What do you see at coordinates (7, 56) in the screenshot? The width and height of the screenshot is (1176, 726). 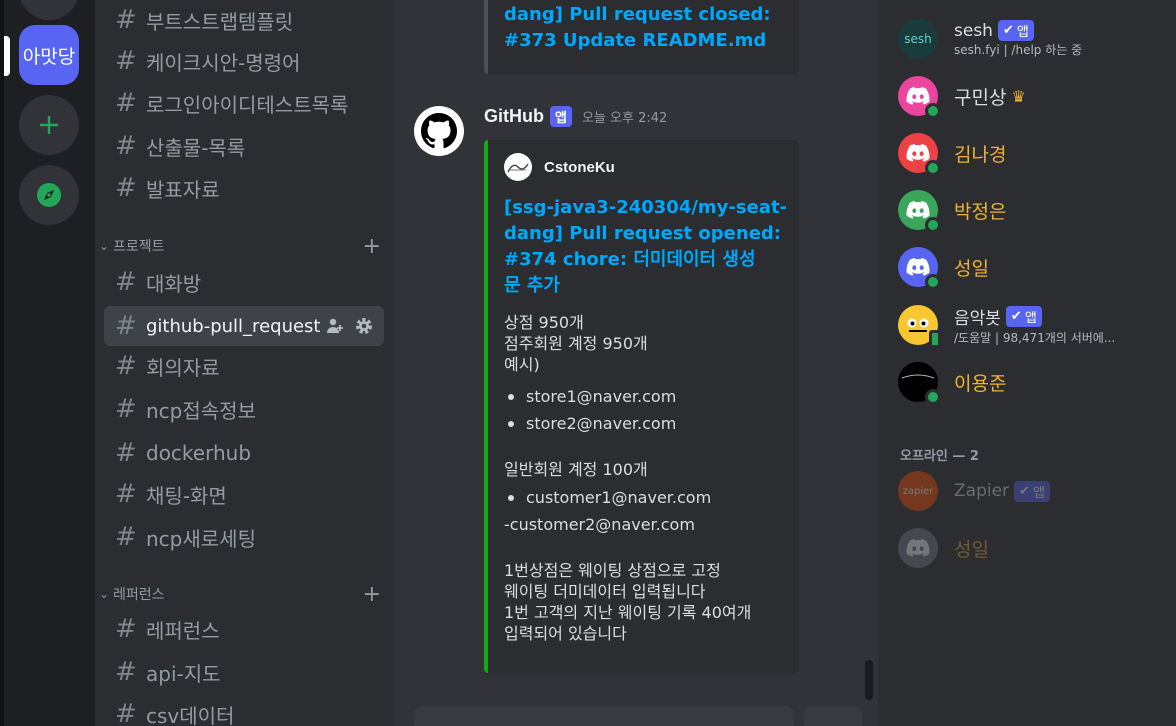 I see `selected-server-pill` at bounding box center [7, 56].